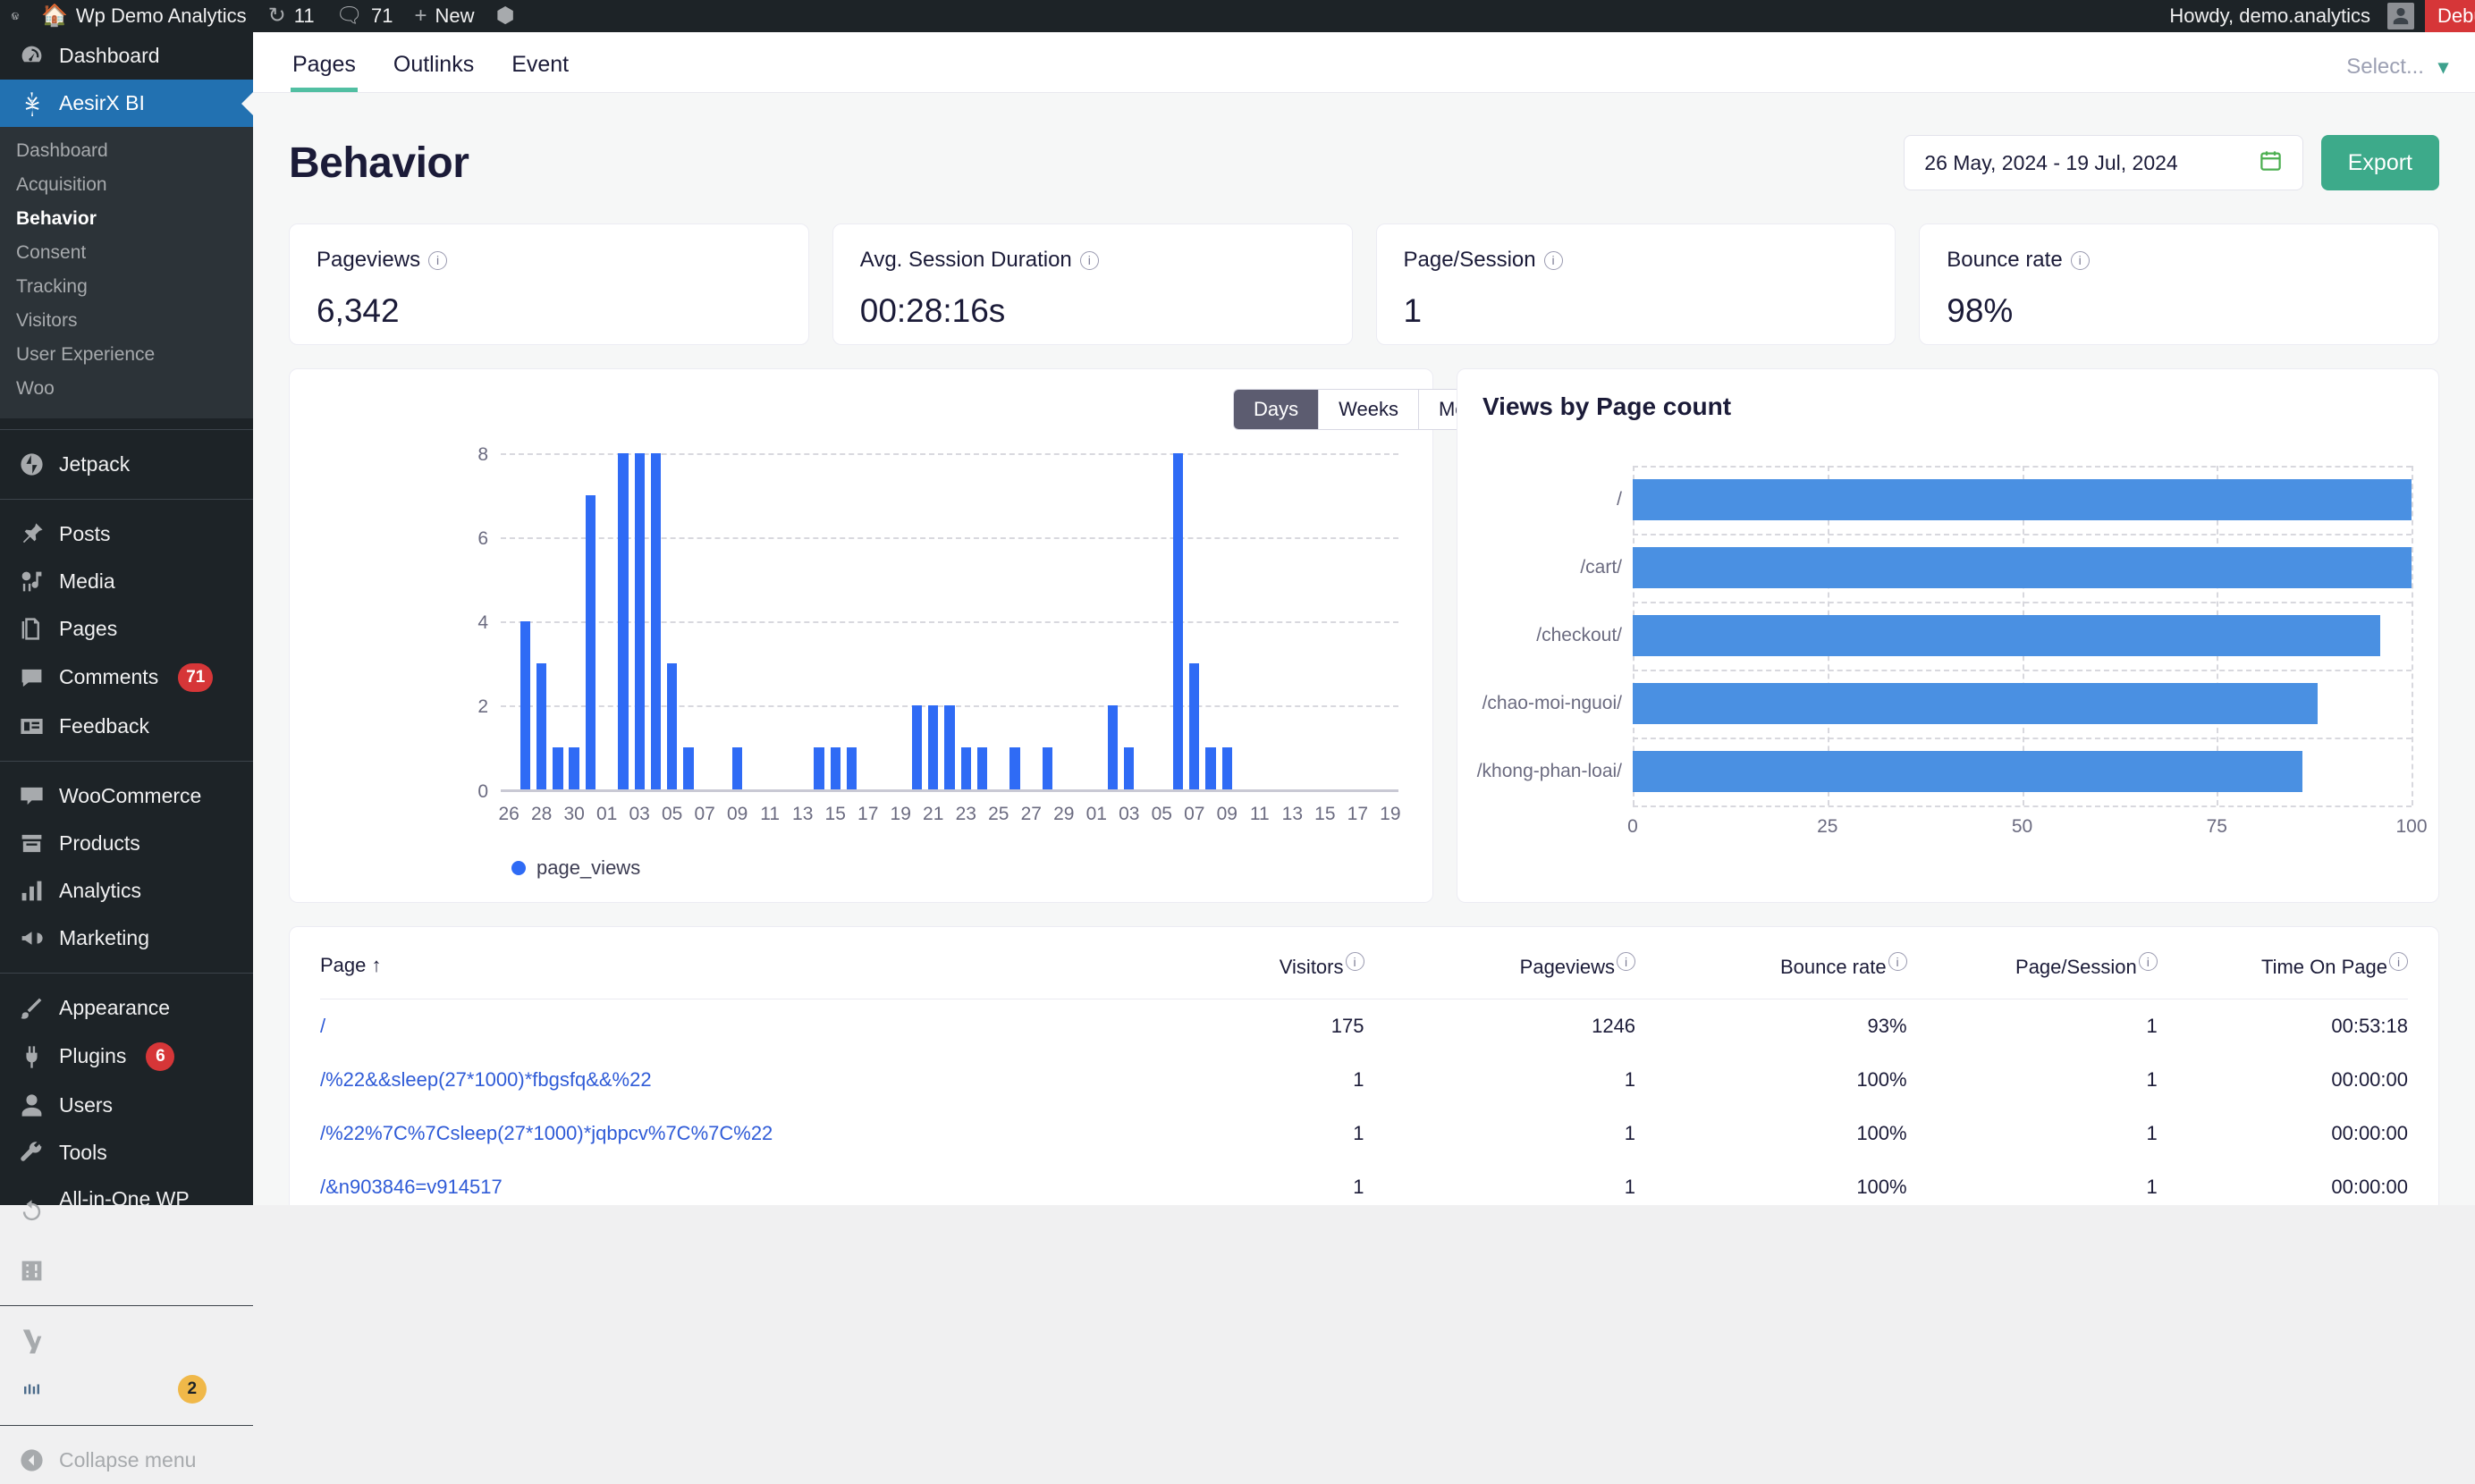  I want to click on granularity-days: Days, so click(1277, 409).